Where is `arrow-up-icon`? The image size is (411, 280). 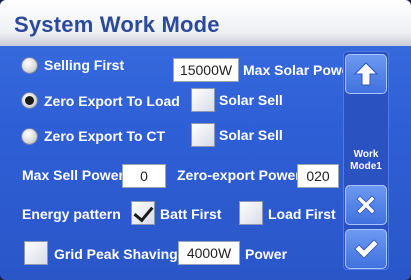
arrow-up-icon is located at coordinates (366, 74).